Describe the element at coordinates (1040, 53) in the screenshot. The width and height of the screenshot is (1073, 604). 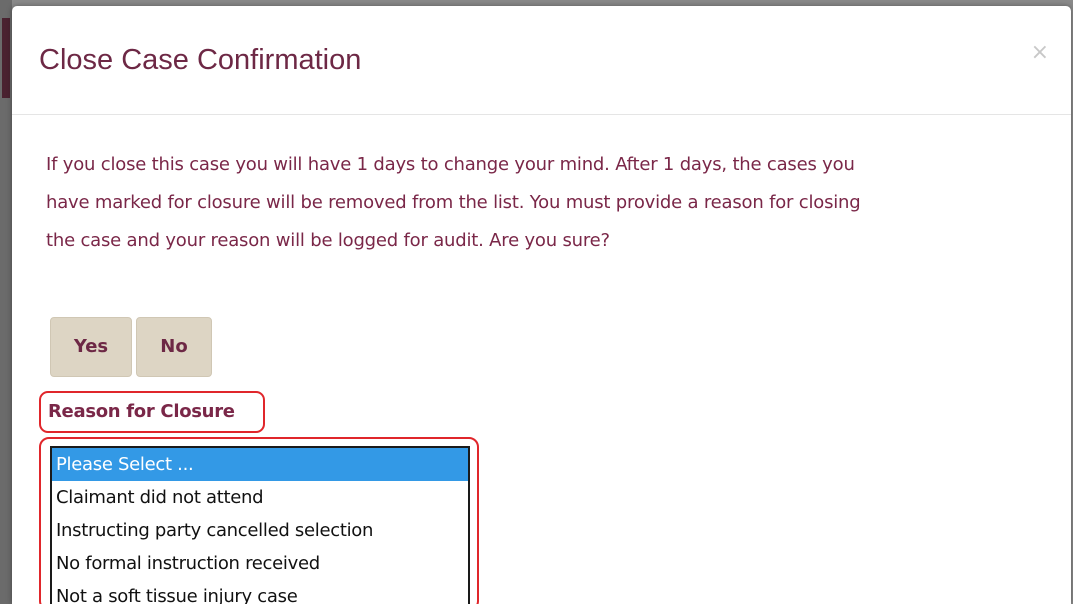
I see `close-icon: ×` at that location.